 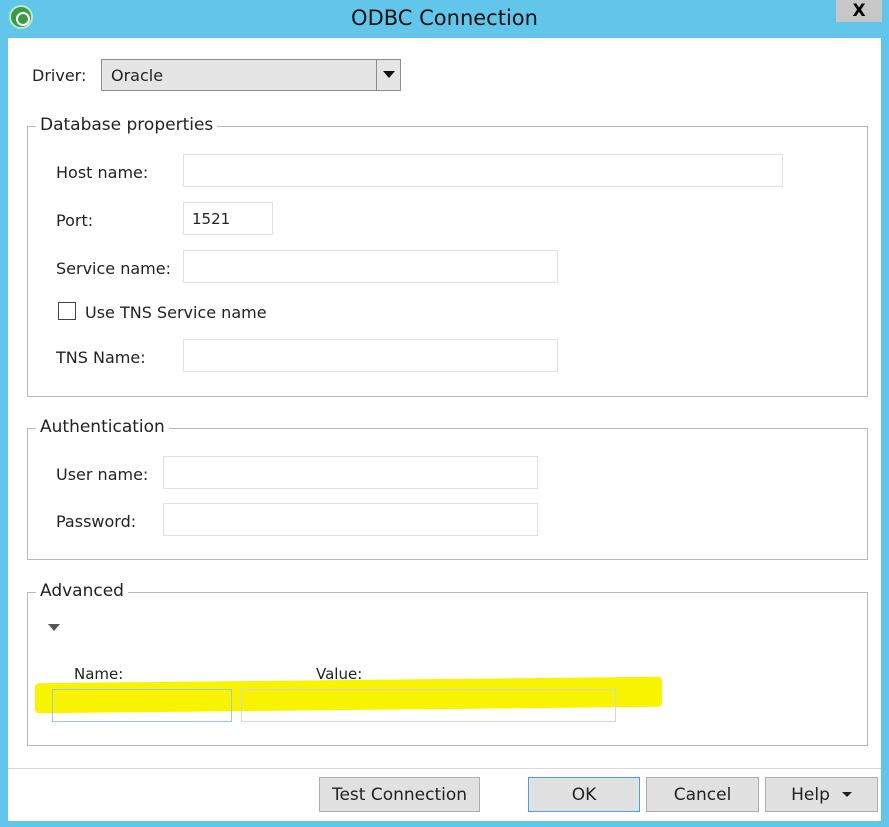 What do you see at coordinates (483, 170) in the screenshot?
I see `host-name-input` at bounding box center [483, 170].